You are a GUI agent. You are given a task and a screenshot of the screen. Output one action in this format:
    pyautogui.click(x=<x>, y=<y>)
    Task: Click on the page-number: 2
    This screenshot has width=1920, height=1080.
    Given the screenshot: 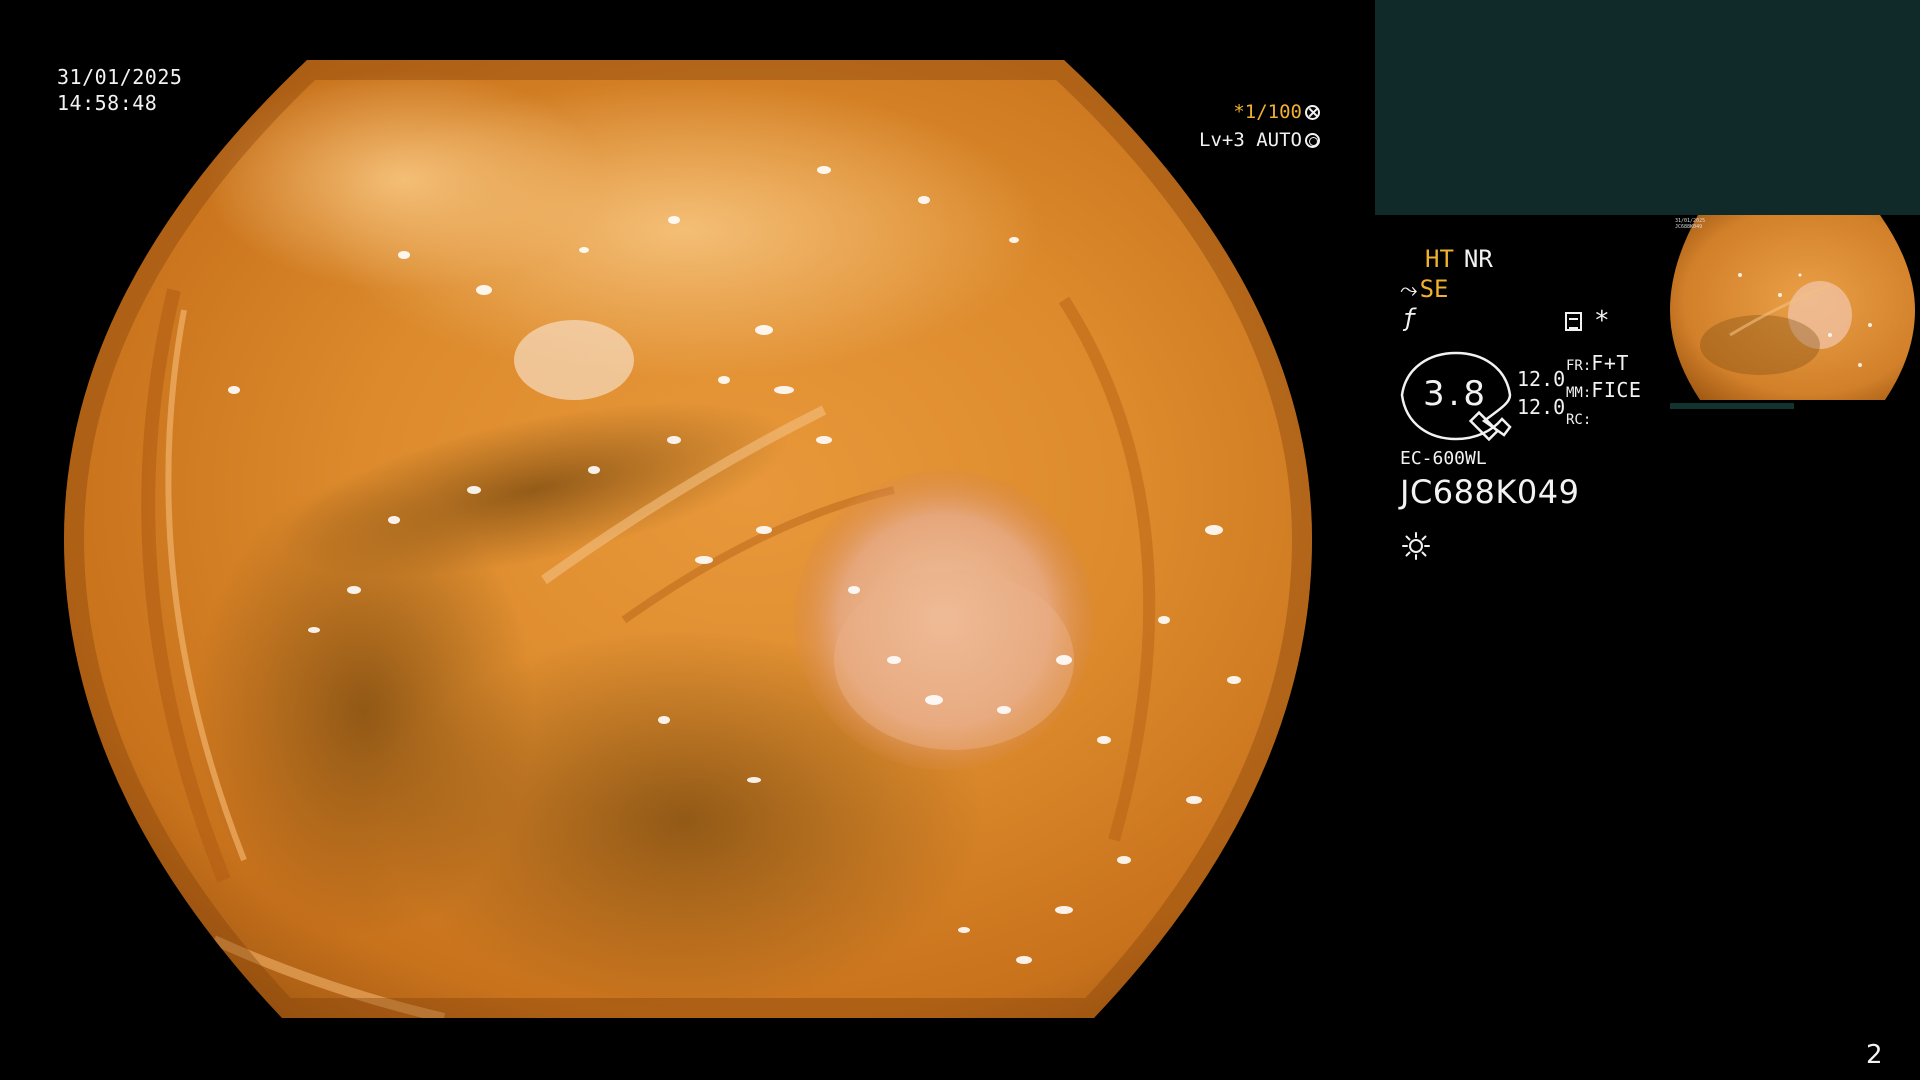 What is the action you would take?
    pyautogui.click(x=1874, y=1055)
    